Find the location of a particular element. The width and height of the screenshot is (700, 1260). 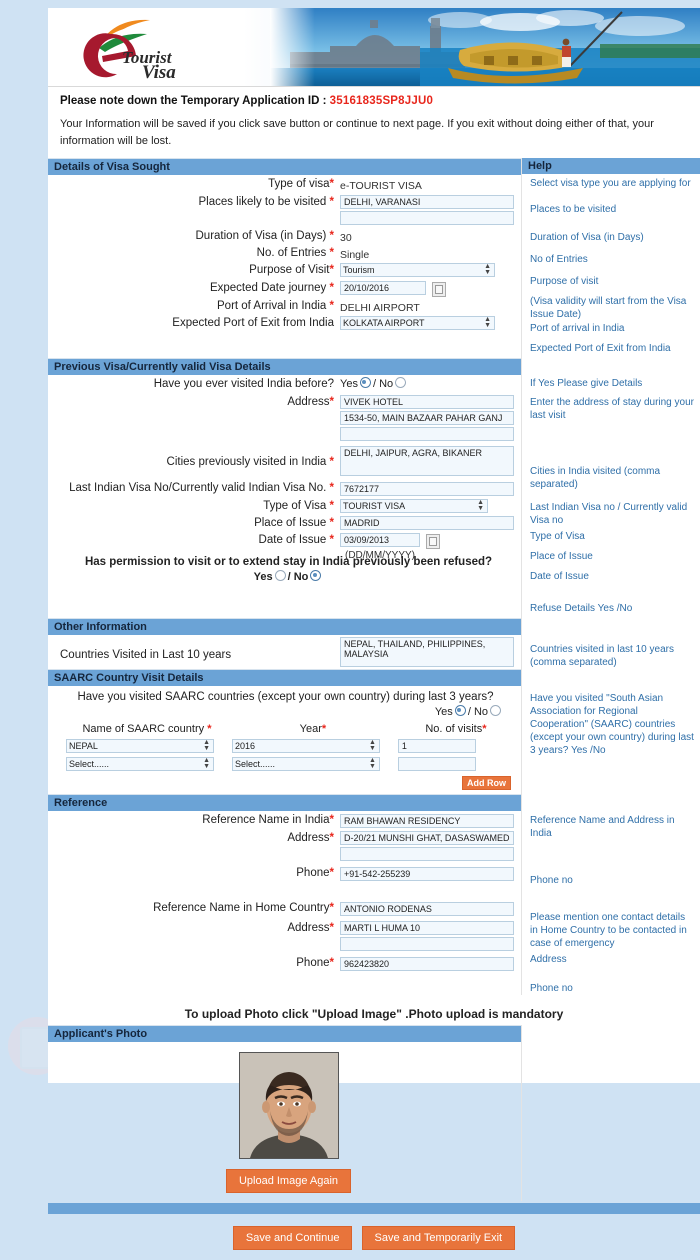

expected-date-input is located at coordinates (383, 288).